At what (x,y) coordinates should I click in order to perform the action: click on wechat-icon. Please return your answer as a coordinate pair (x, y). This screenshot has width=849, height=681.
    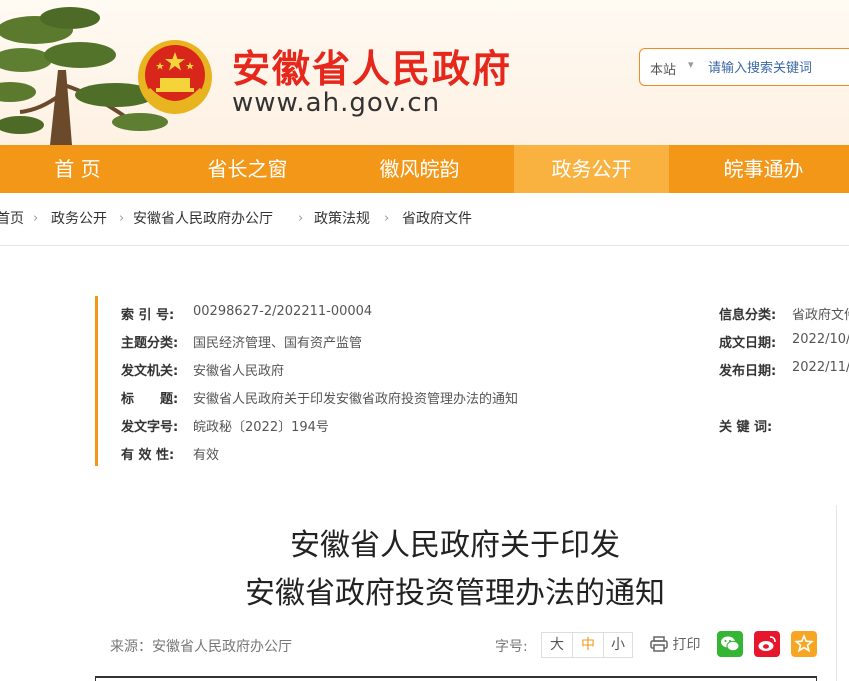
    Looking at the image, I should click on (730, 644).